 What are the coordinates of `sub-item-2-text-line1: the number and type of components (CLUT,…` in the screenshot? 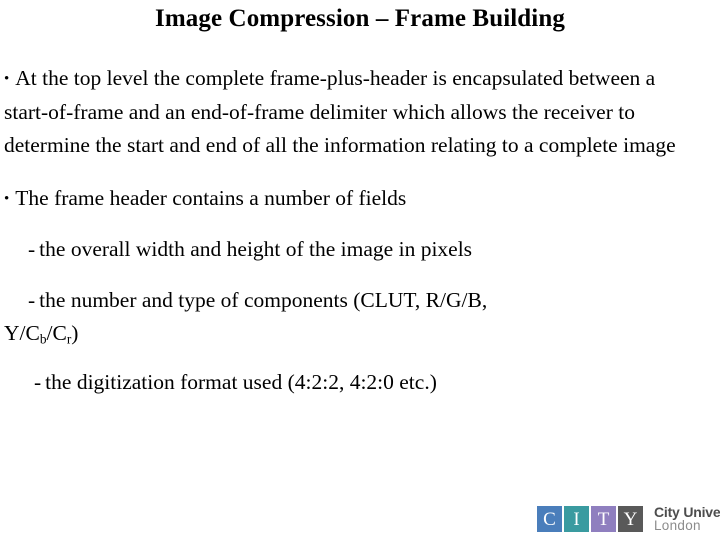 It's located at (263, 300).